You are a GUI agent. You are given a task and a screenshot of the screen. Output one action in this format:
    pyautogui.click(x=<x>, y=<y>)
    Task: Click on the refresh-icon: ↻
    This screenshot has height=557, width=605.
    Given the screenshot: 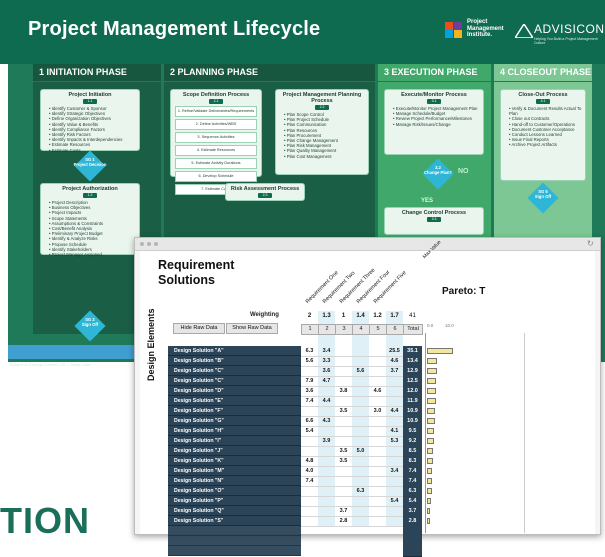 What is the action you would take?
    pyautogui.click(x=590, y=243)
    